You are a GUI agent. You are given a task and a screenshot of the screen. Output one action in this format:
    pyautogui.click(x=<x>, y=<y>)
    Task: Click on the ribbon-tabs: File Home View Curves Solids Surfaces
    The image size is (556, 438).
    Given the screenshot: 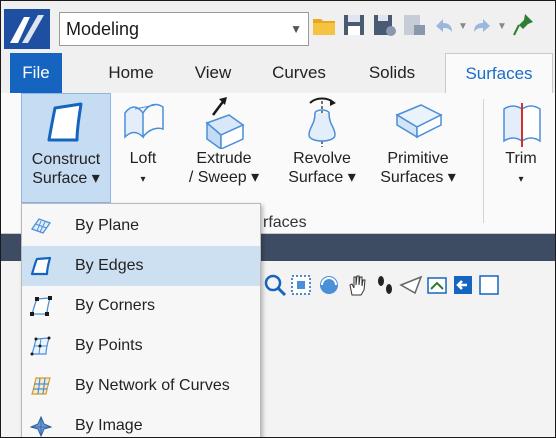 What is the action you would take?
    pyautogui.click(x=278, y=73)
    